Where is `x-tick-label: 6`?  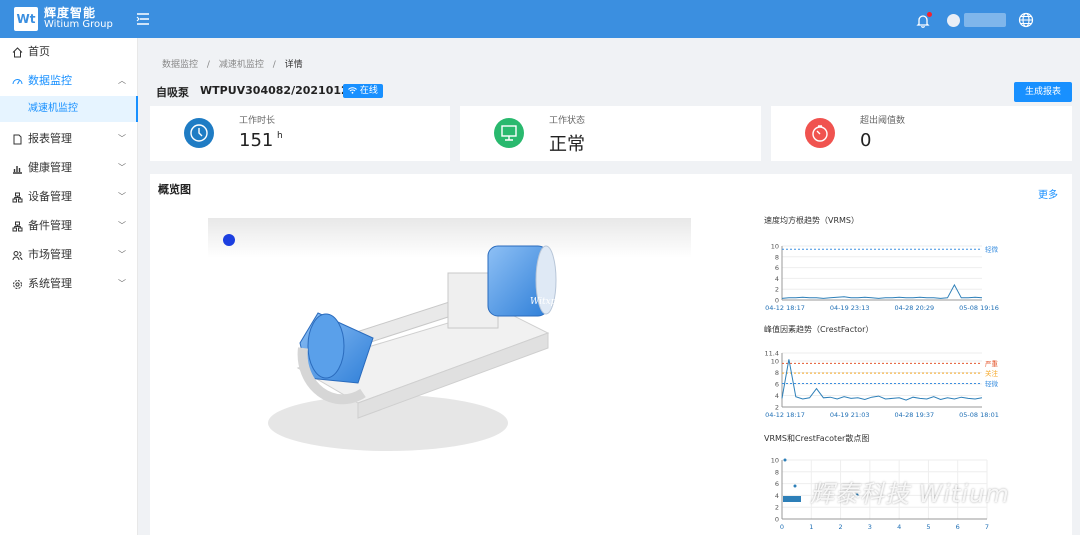 x-tick-label: 6 is located at coordinates (958, 527).